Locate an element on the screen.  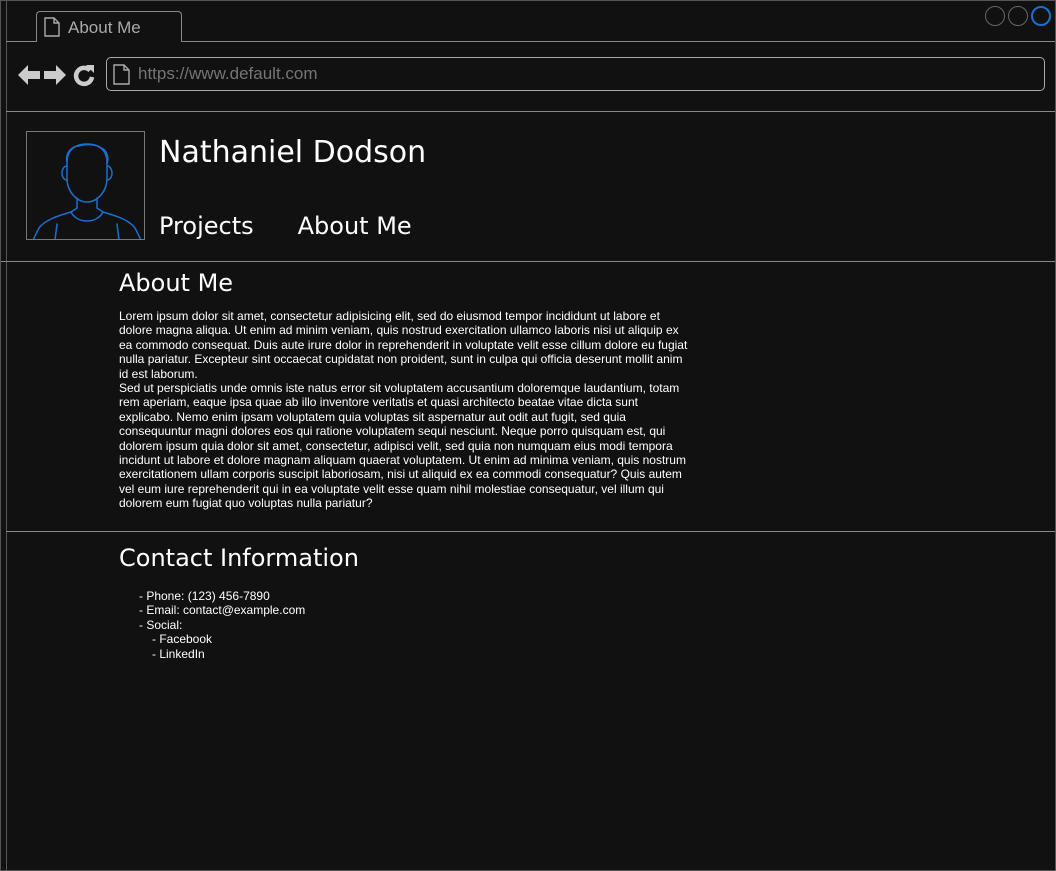
user-icon is located at coordinates (87, 191).